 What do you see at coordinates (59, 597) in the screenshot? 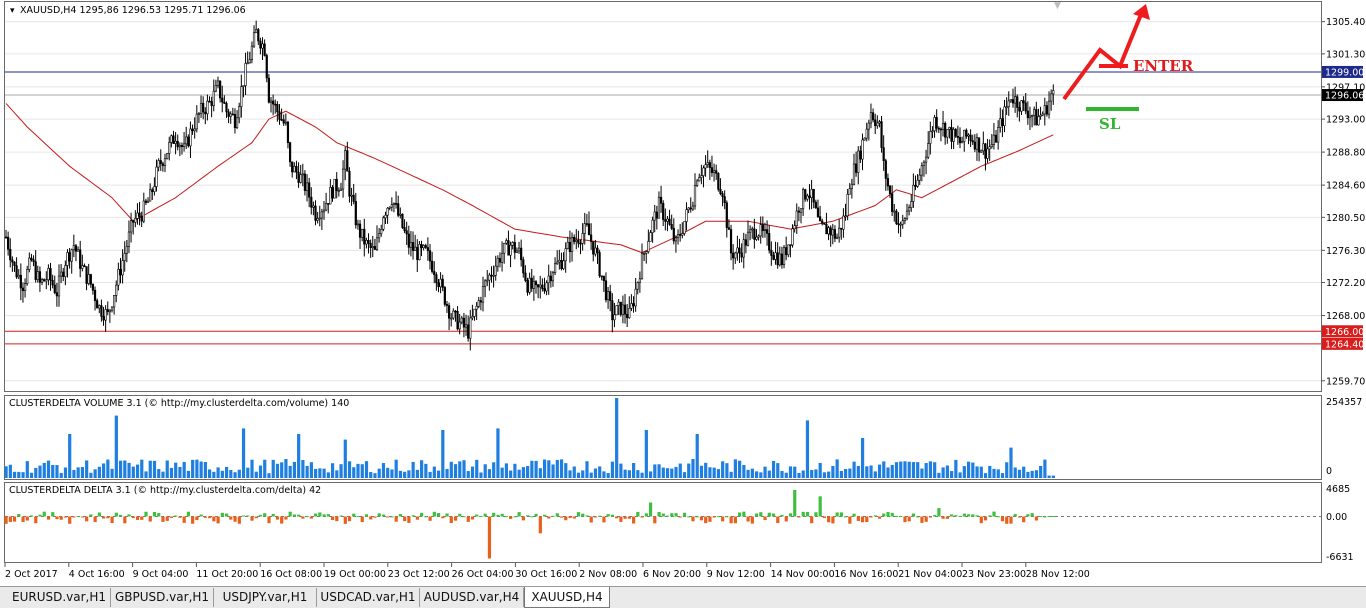
I see `tab-eurusd-var-h1: EURUSD.var,H1` at bounding box center [59, 597].